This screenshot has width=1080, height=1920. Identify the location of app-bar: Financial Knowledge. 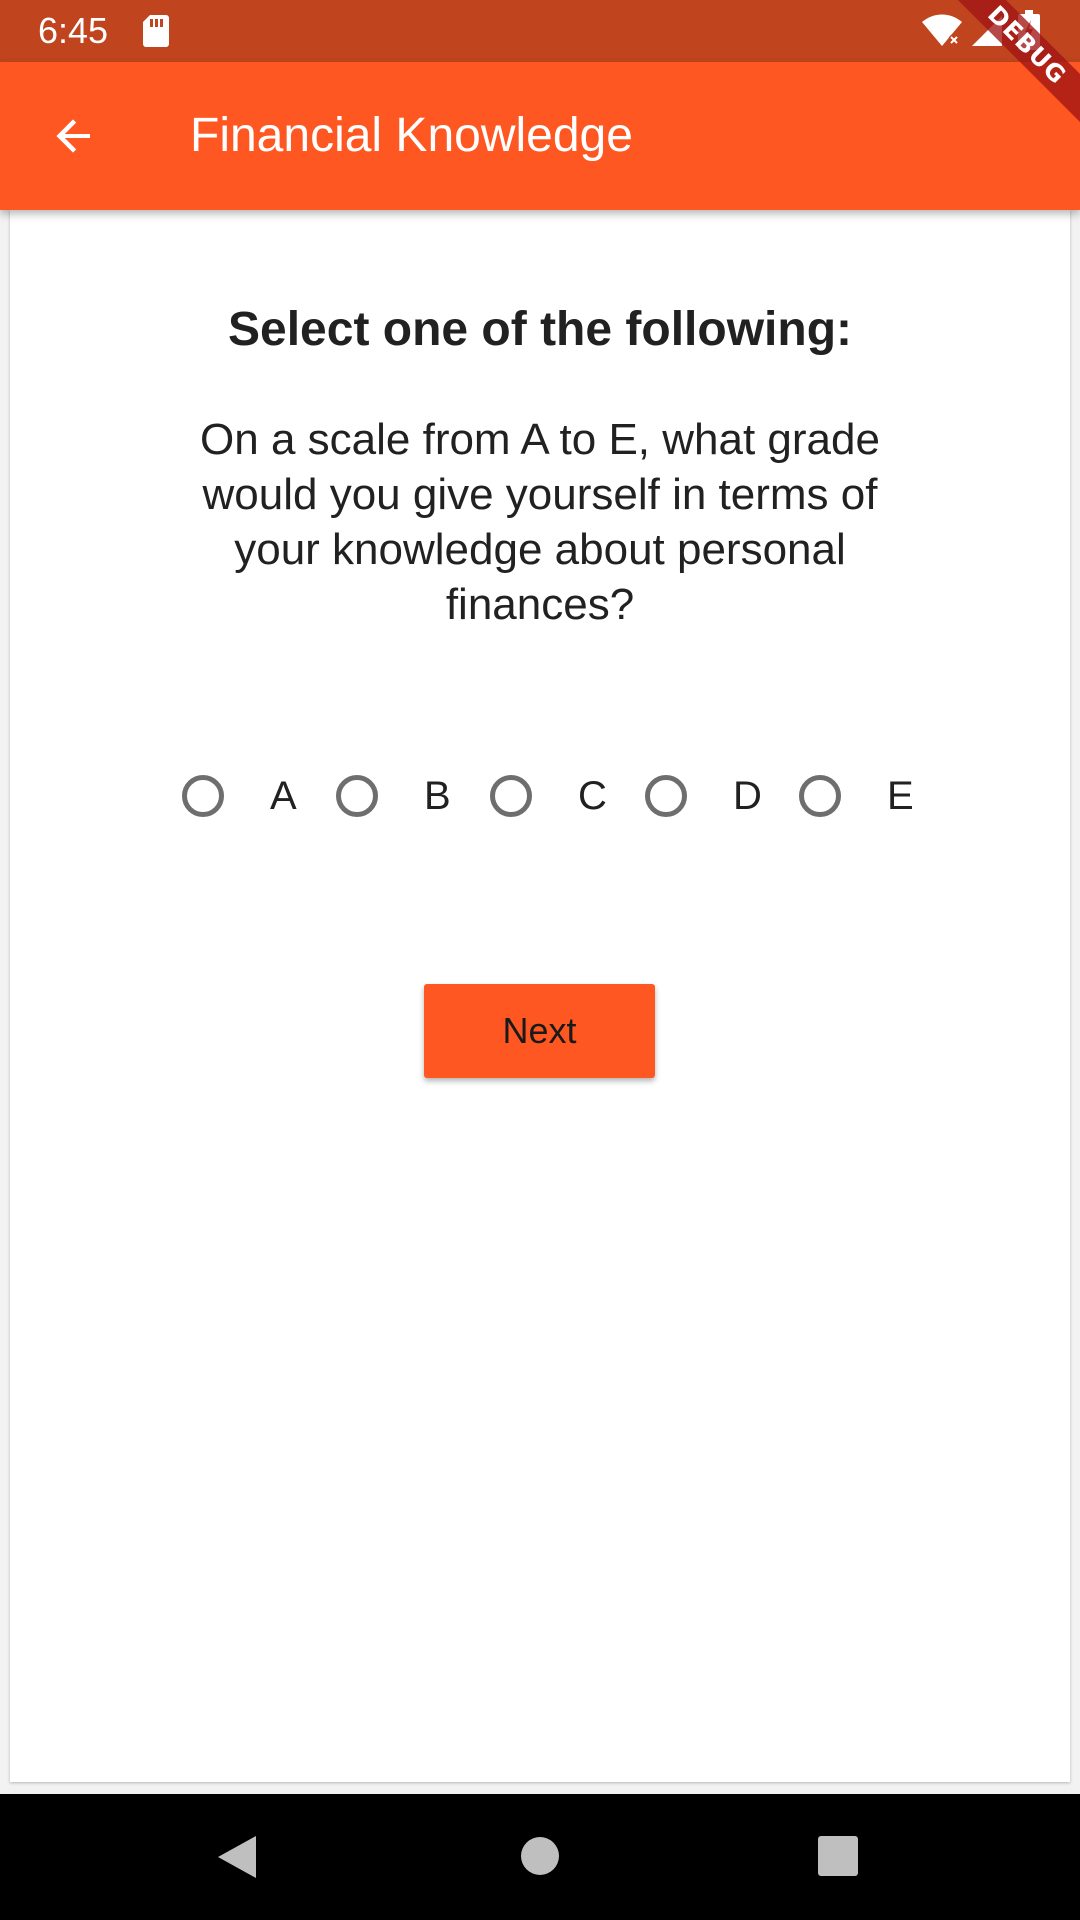
(540, 136).